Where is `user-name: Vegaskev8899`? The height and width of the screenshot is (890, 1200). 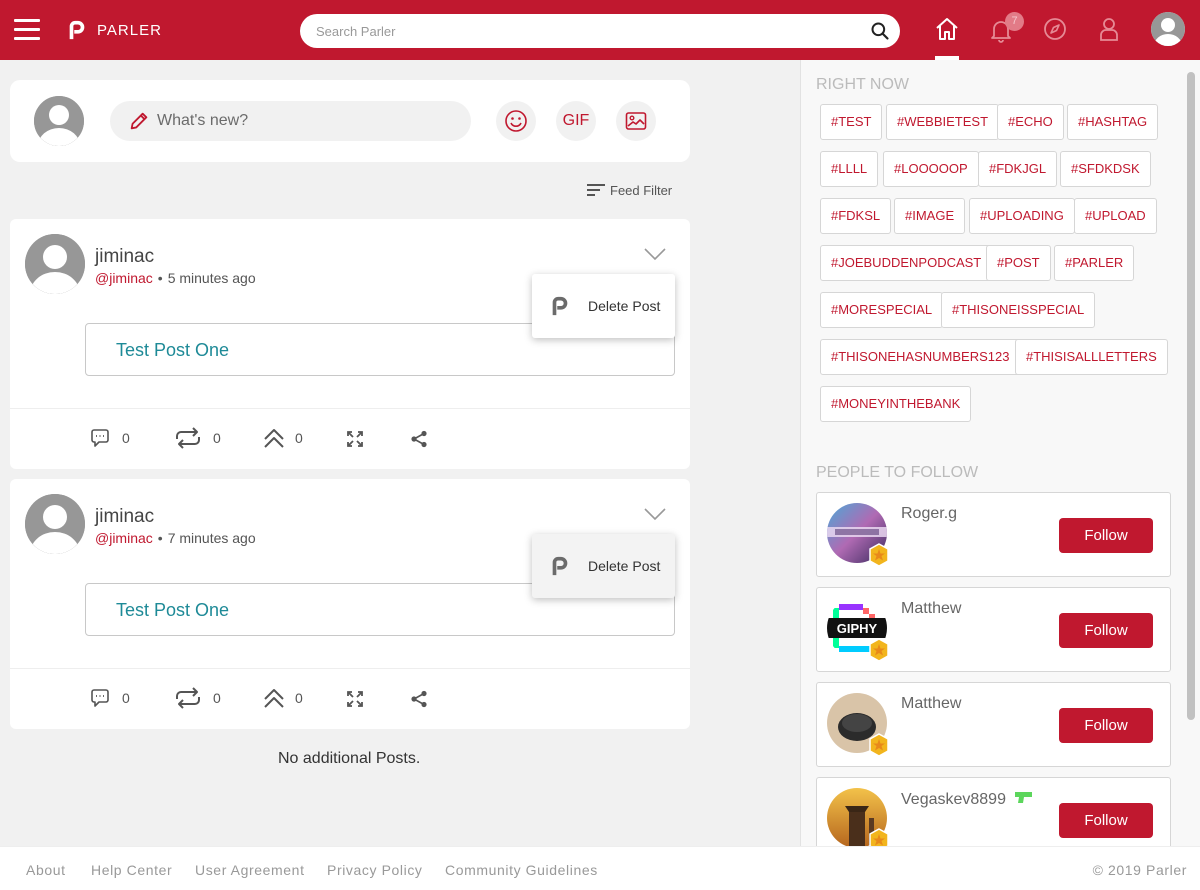
user-name: Vegaskev8899 is located at coordinates (967, 799).